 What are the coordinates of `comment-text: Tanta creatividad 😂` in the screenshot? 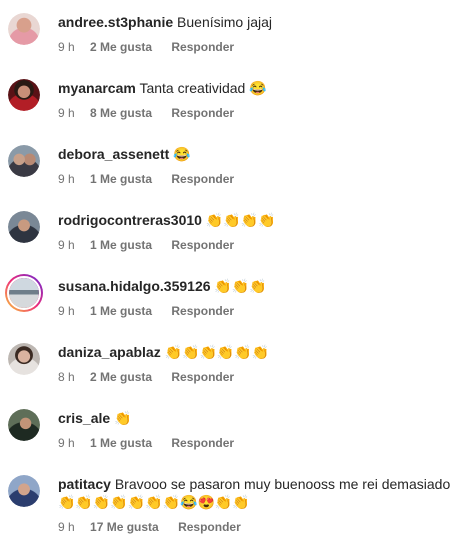 It's located at (203, 88).